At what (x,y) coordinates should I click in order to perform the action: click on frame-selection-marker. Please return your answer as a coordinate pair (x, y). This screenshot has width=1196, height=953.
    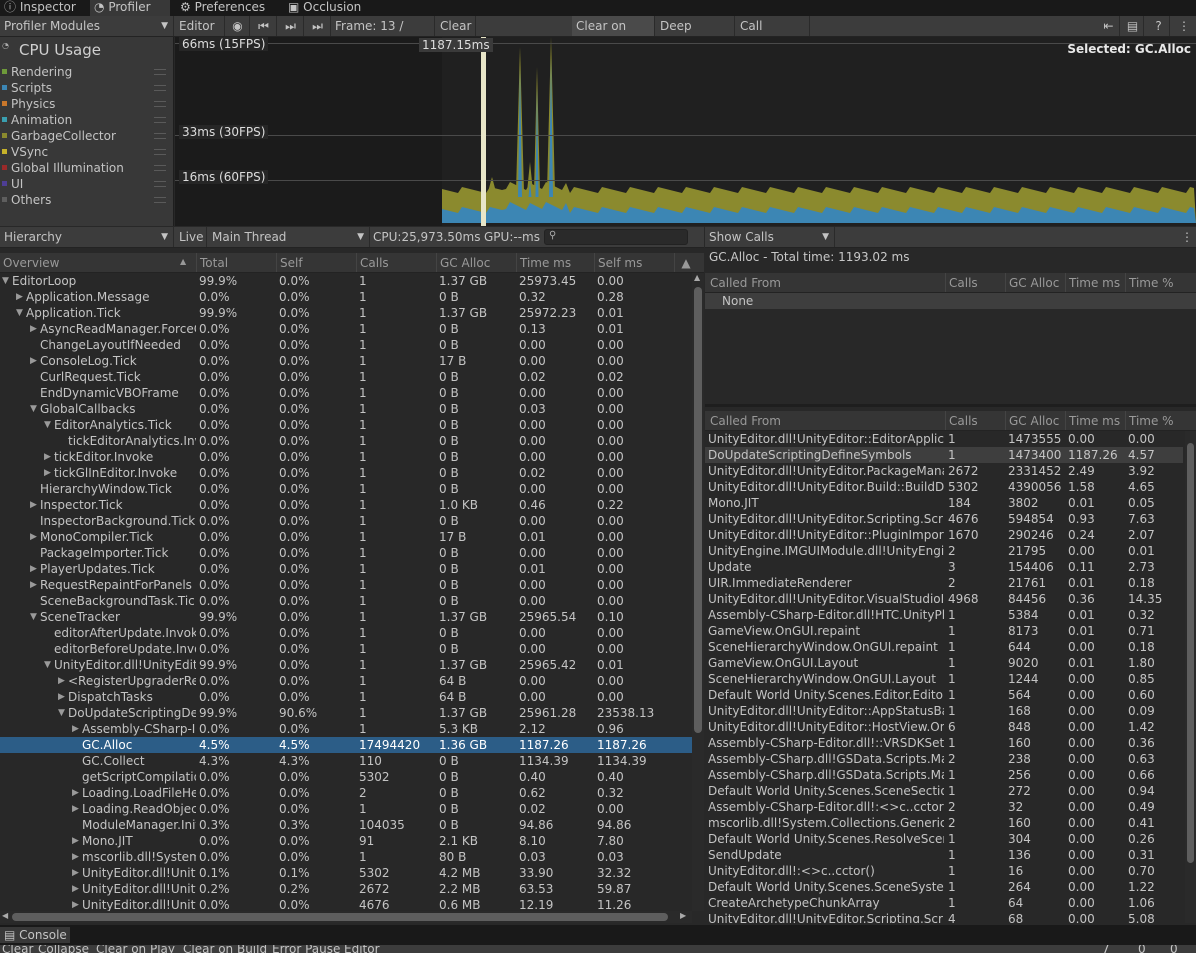
    Looking at the image, I should click on (483, 131).